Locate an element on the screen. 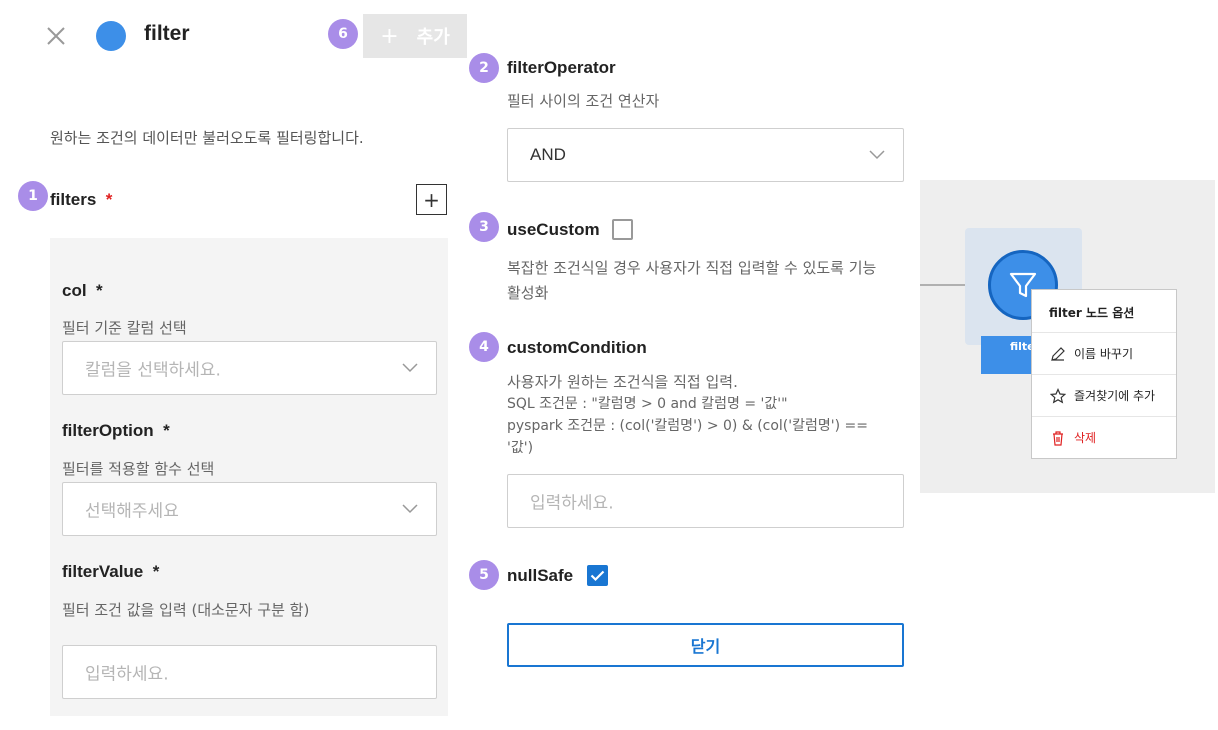 Image resolution: width=1218 pixels, height=730 pixels. custom-condition-description-line4: '값') is located at coordinates (520, 448).